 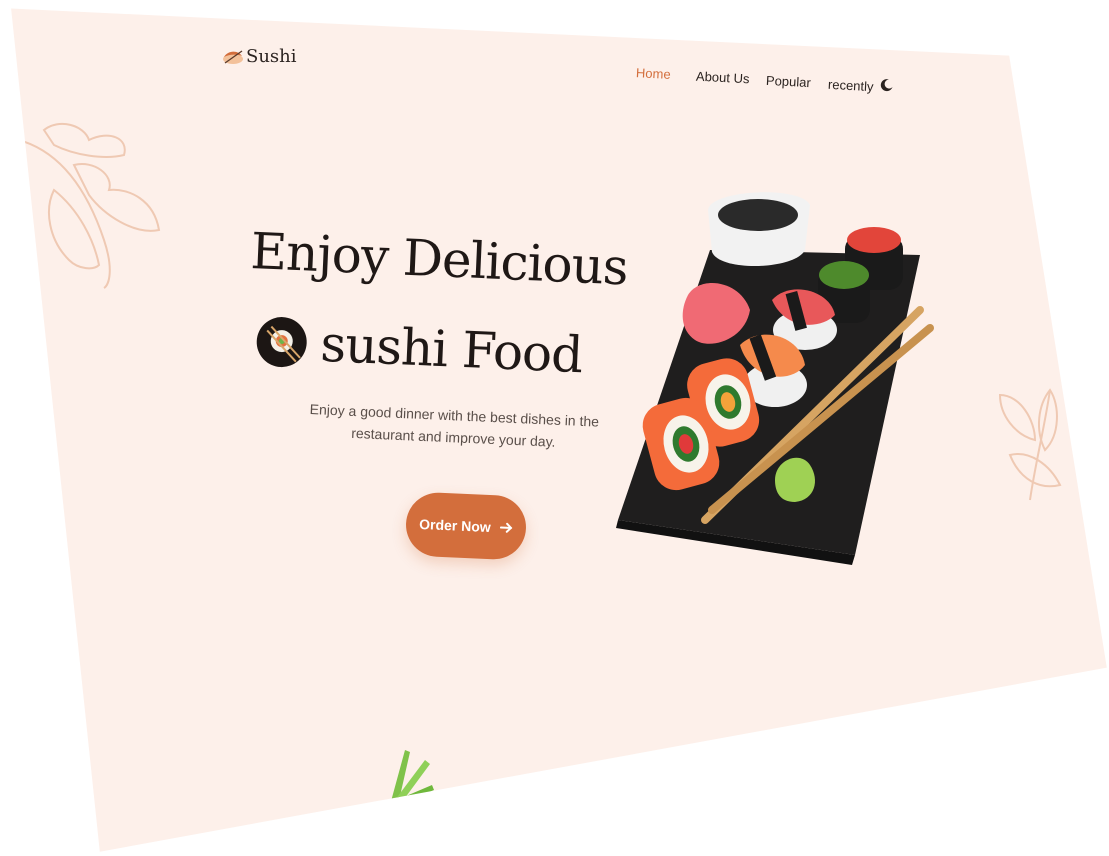 I want to click on nav-item-recently: recently, so click(x=851, y=85).